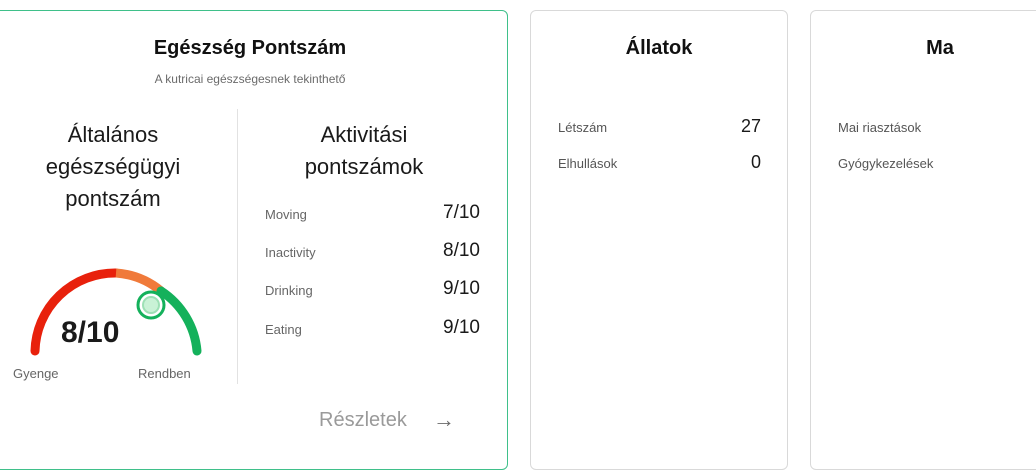  Describe the element at coordinates (372, 290) in the screenshot. I see `metric-row-drinking: Drinking 9/10` at that location.